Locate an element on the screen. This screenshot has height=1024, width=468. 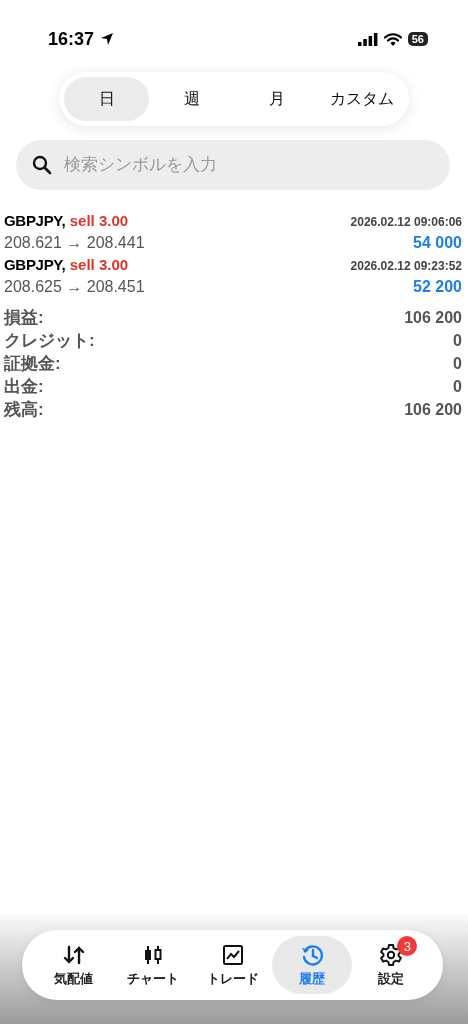
tab-bar-item: 設定 3 is located at coordinates (391, 965).